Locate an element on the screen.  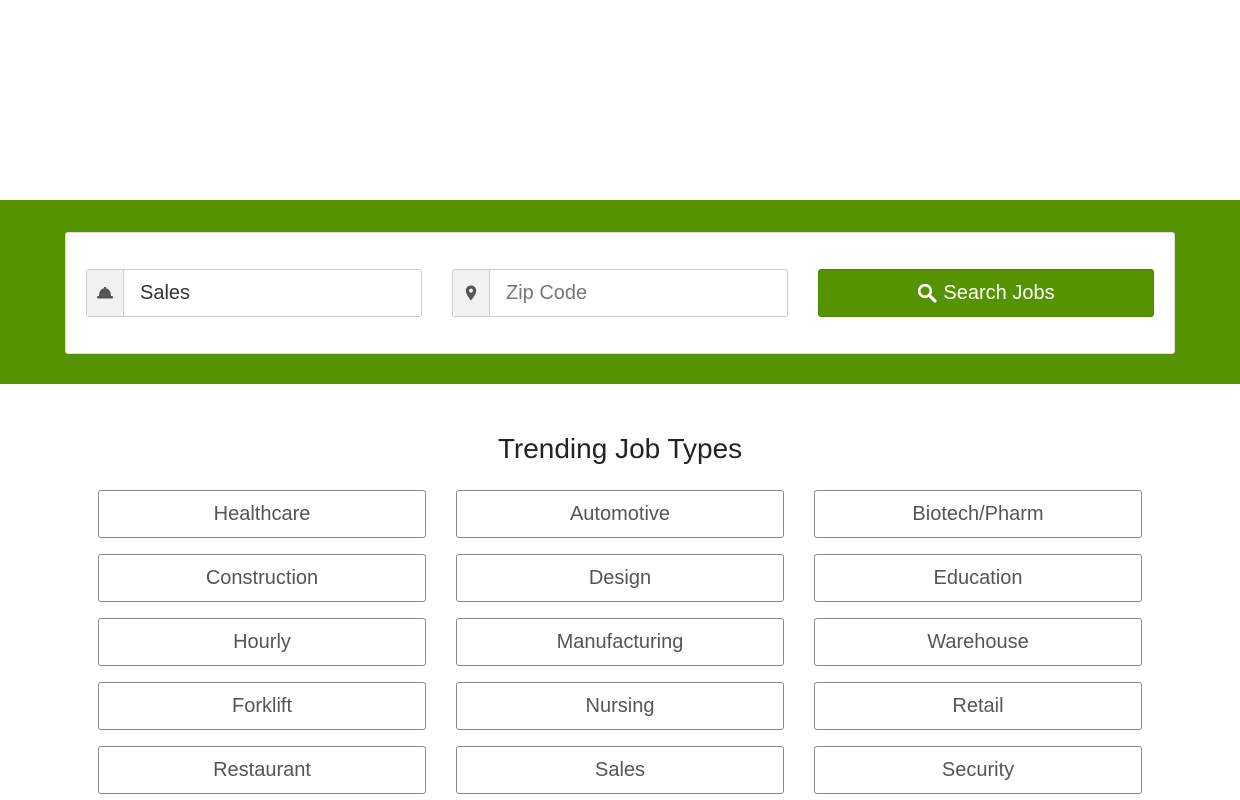
trending-job-types-heading: Trending Job Types is located at coordinates (620, 448).